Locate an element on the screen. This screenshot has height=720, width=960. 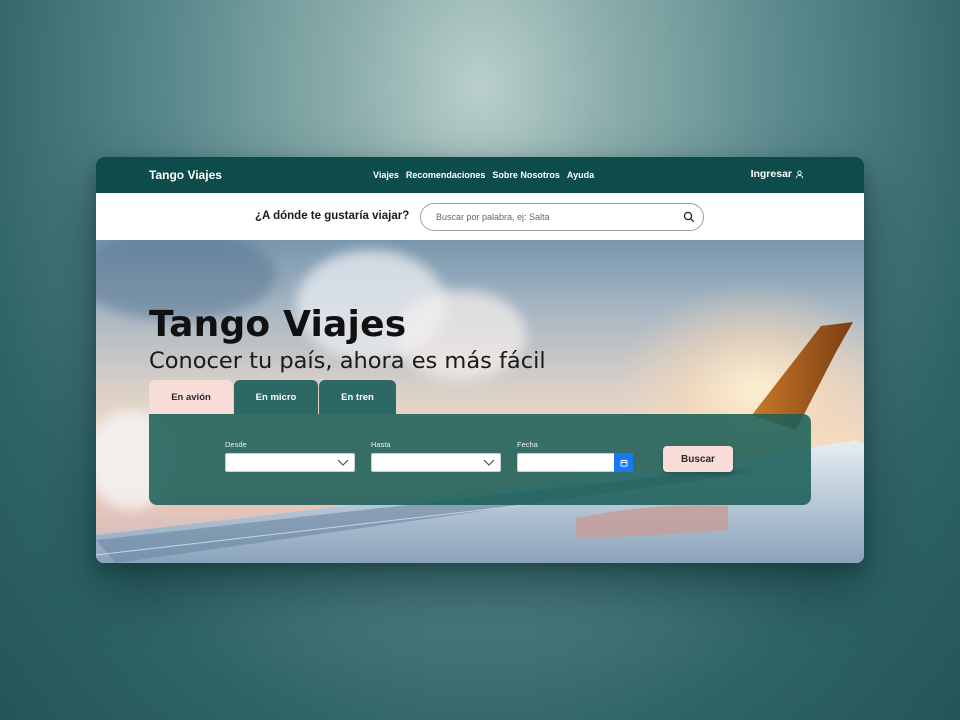
tab-avion: En avión is located at coordinates (191, 397).